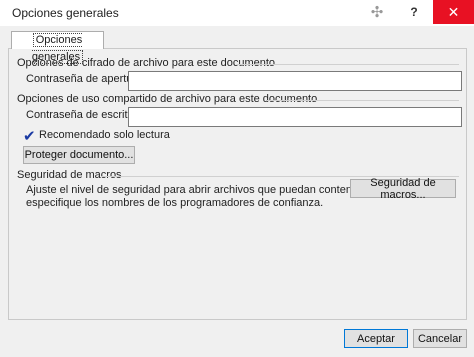 The width and height of the screenshot is (474, 357). I want to click on title-bar: Opciones generales ✣ ? ✕, so click(237, 13).